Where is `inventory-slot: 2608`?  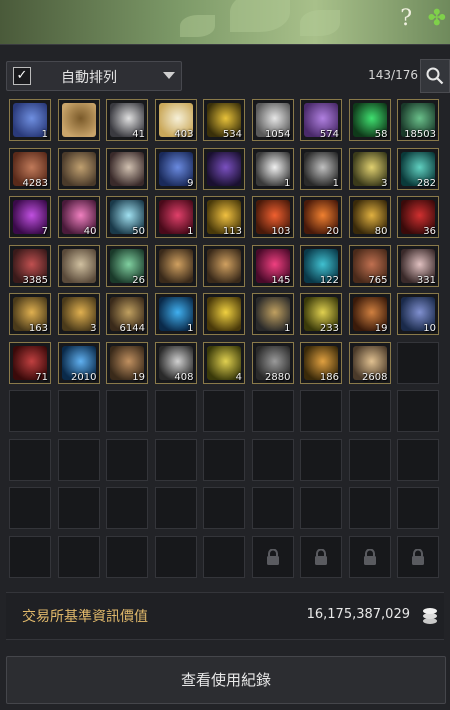 inventory-slot: 2608 is located at coordinates (369, 362).